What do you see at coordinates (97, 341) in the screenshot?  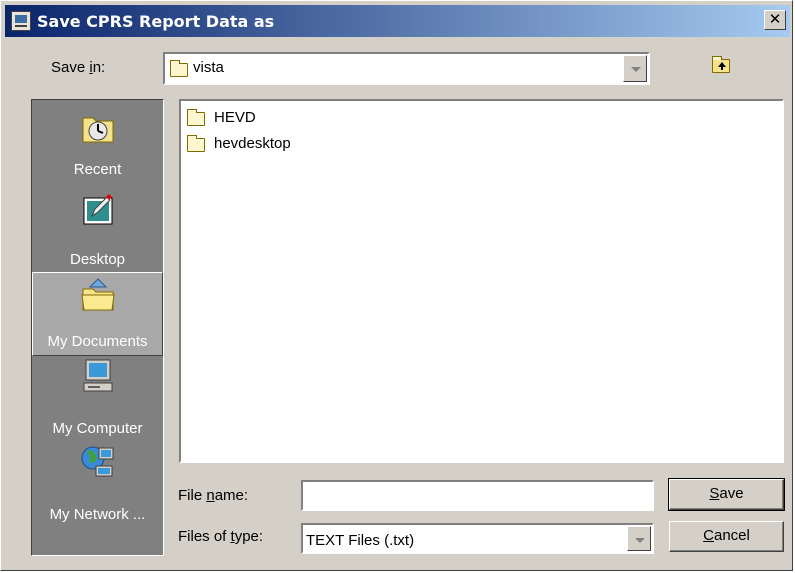 I see `place-label: My Documents` at bounding box center [97, 341].